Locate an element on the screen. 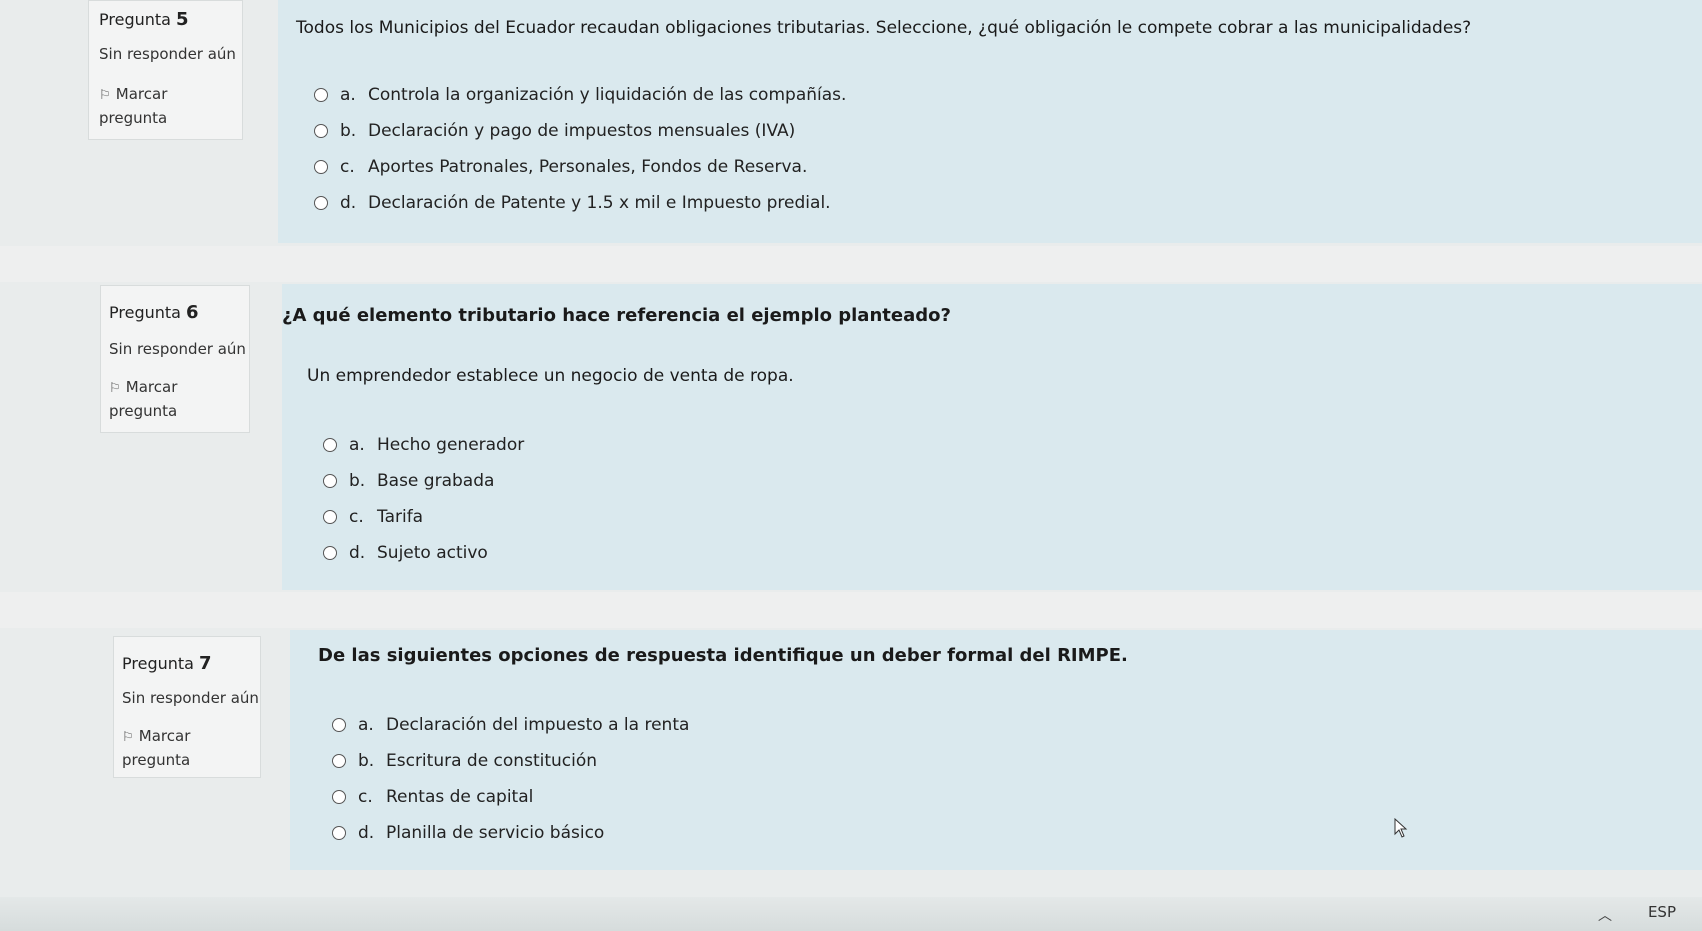 The width and height of the screenshot is (1702, 931). question-7-option-d: d. Planilla de servicio básico is located at coordinates (468, 833).